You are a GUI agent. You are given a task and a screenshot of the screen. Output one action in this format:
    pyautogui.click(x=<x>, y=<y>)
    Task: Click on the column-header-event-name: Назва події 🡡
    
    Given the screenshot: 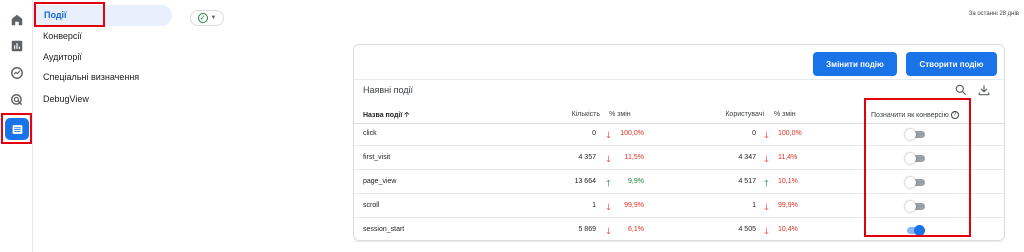 What is the action you would take?
    pyautogui.click(x=386, y=116)
    